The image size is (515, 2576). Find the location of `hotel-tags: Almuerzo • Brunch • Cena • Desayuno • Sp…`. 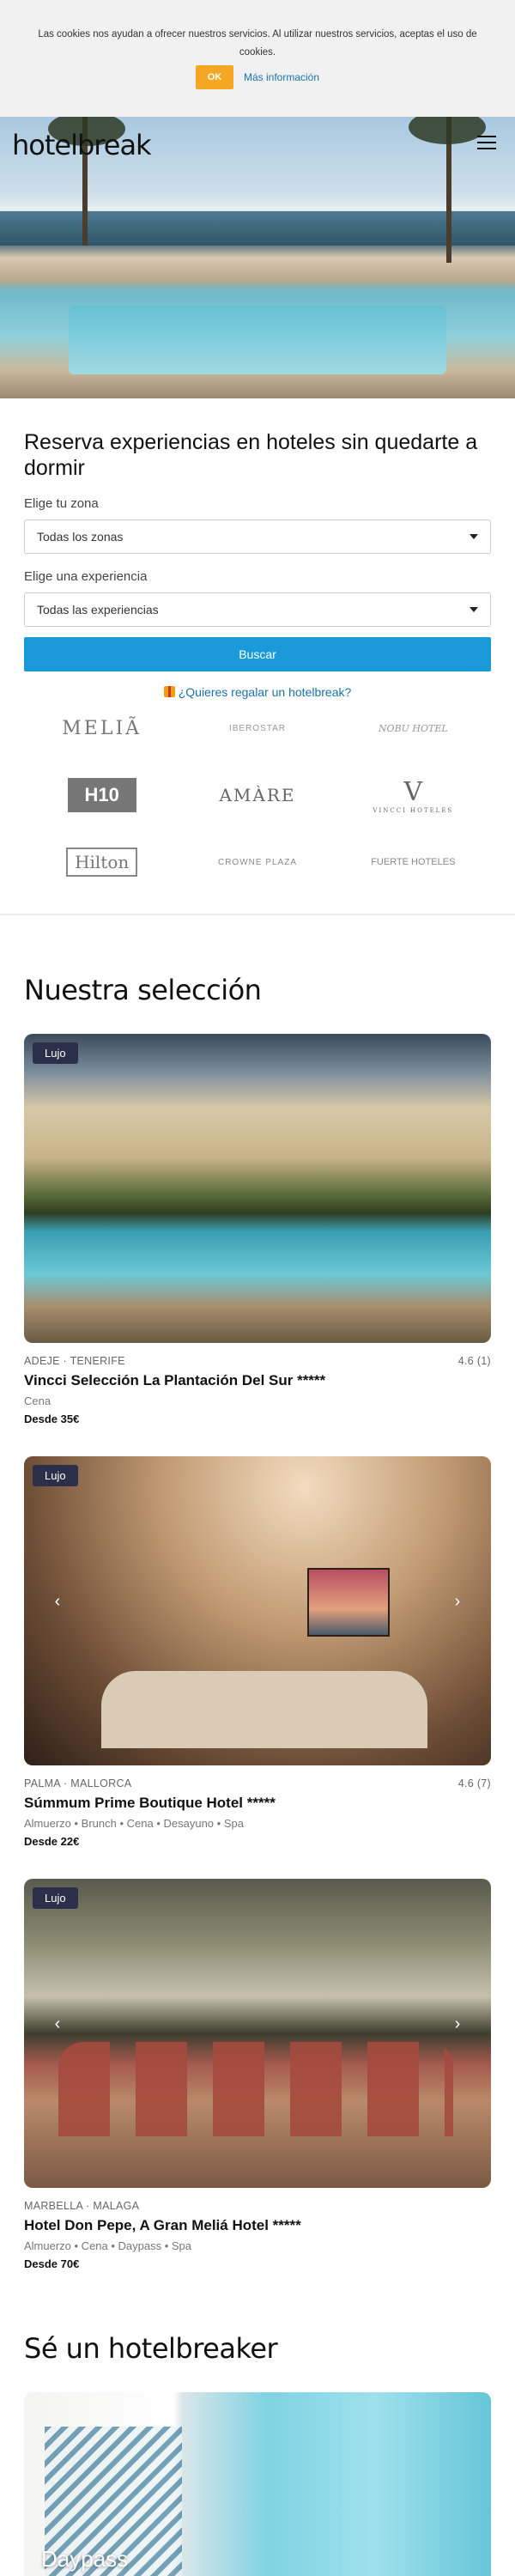

hotel-tags: Almuerzo • Brunch • Cena • Desayuno • Sp… is located at coordinates (134, 1823).